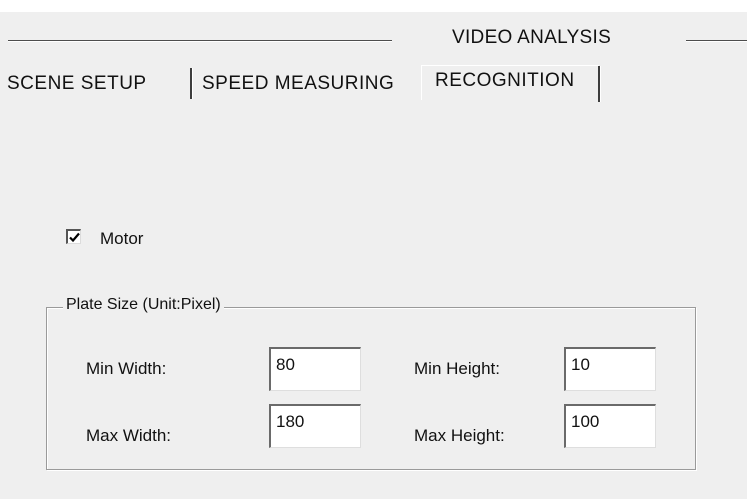 The width and height of the screenshot is (747, 499). What do you see at coordinates (505, 81) in the screenshot?
I see `tab-recognition: RECOGNITION` at bounding box center [505, 81].